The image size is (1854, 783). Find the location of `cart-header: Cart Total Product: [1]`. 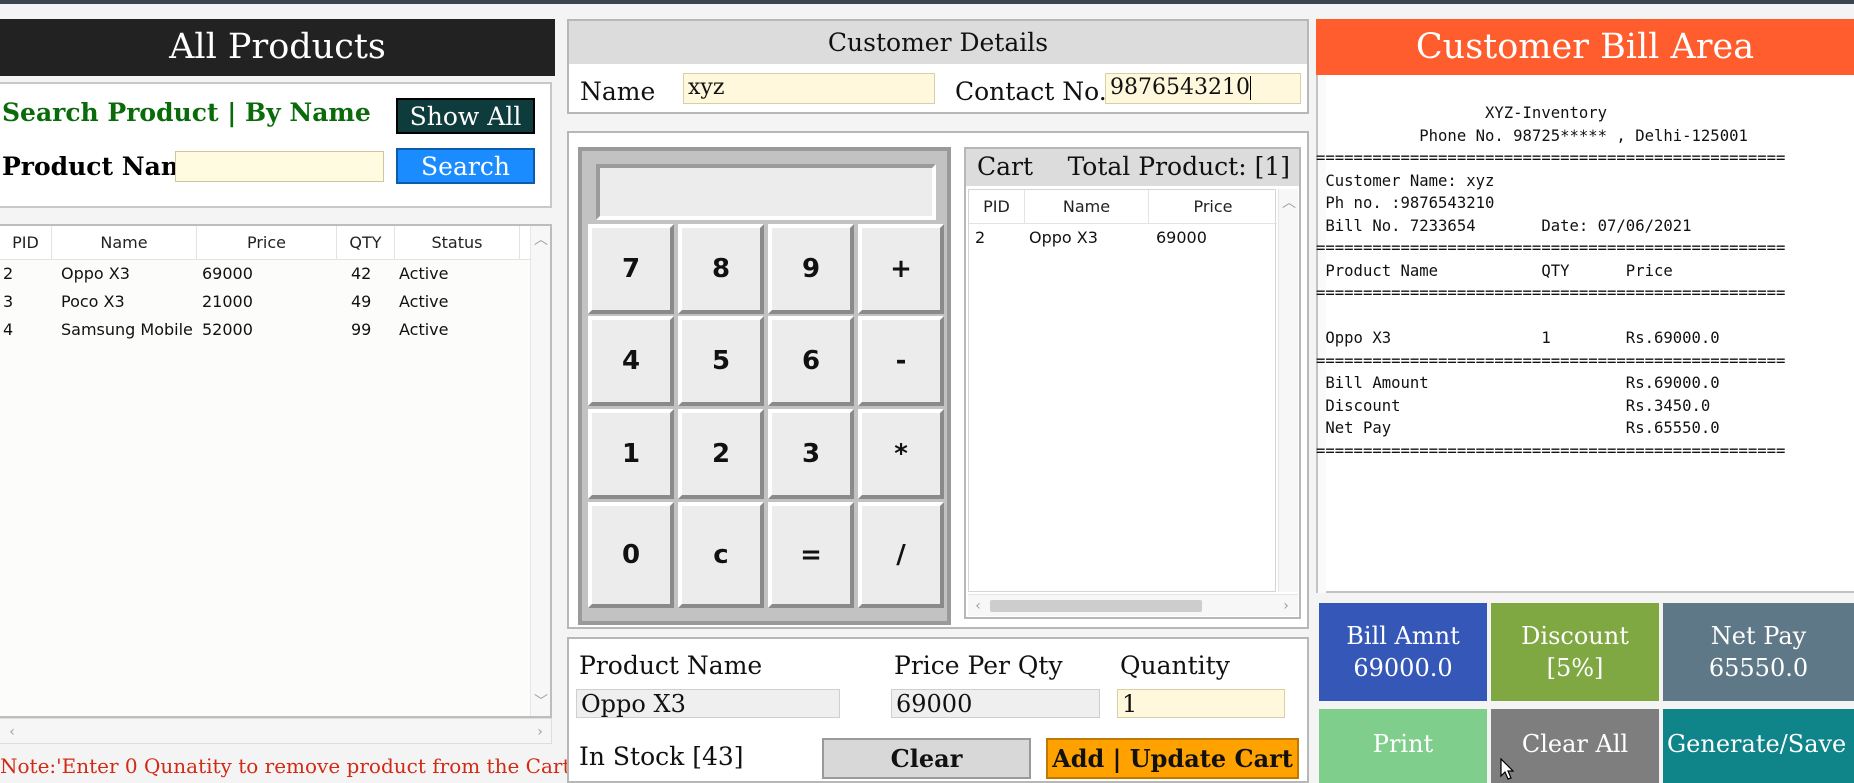

cart-header: Cart Total Product: [1] is located at coordinates (1132, 167).